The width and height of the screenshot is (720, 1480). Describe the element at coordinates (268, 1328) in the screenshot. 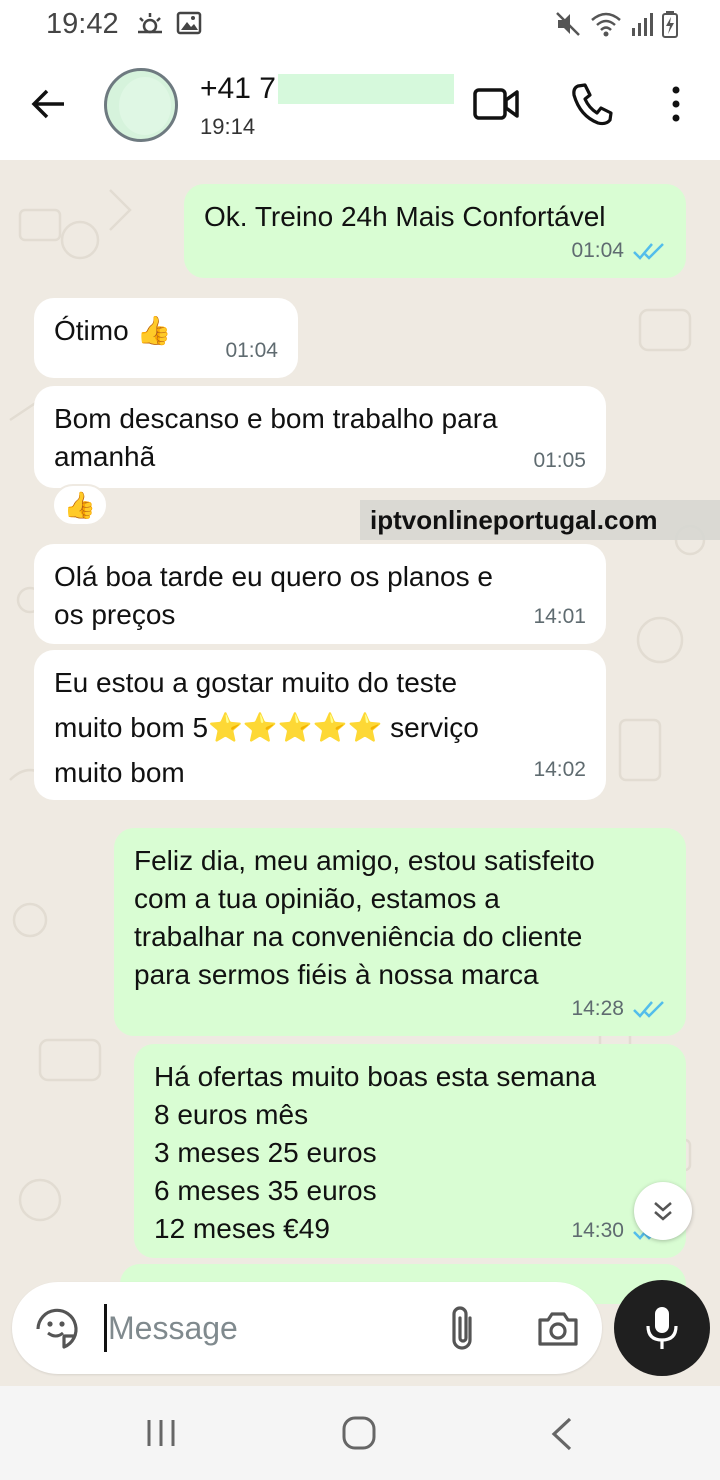

I see `message-input` at that location.